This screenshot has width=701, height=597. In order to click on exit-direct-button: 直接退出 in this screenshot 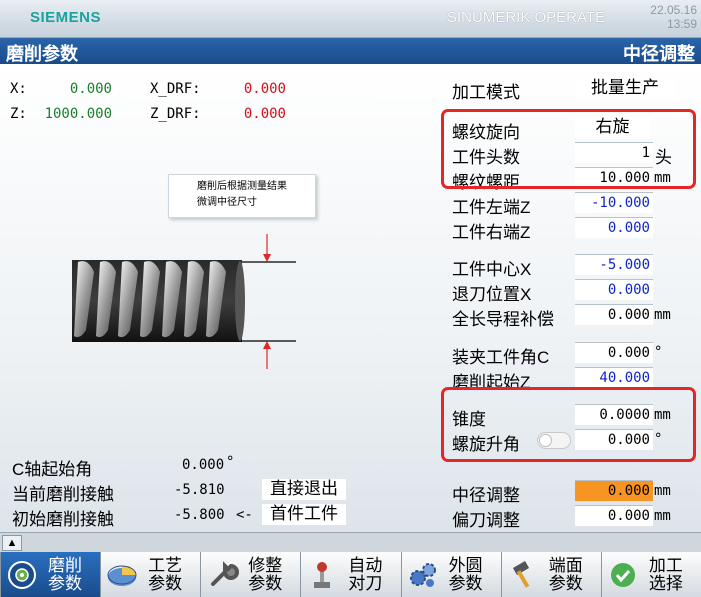, I will do `click(304, 489)`.